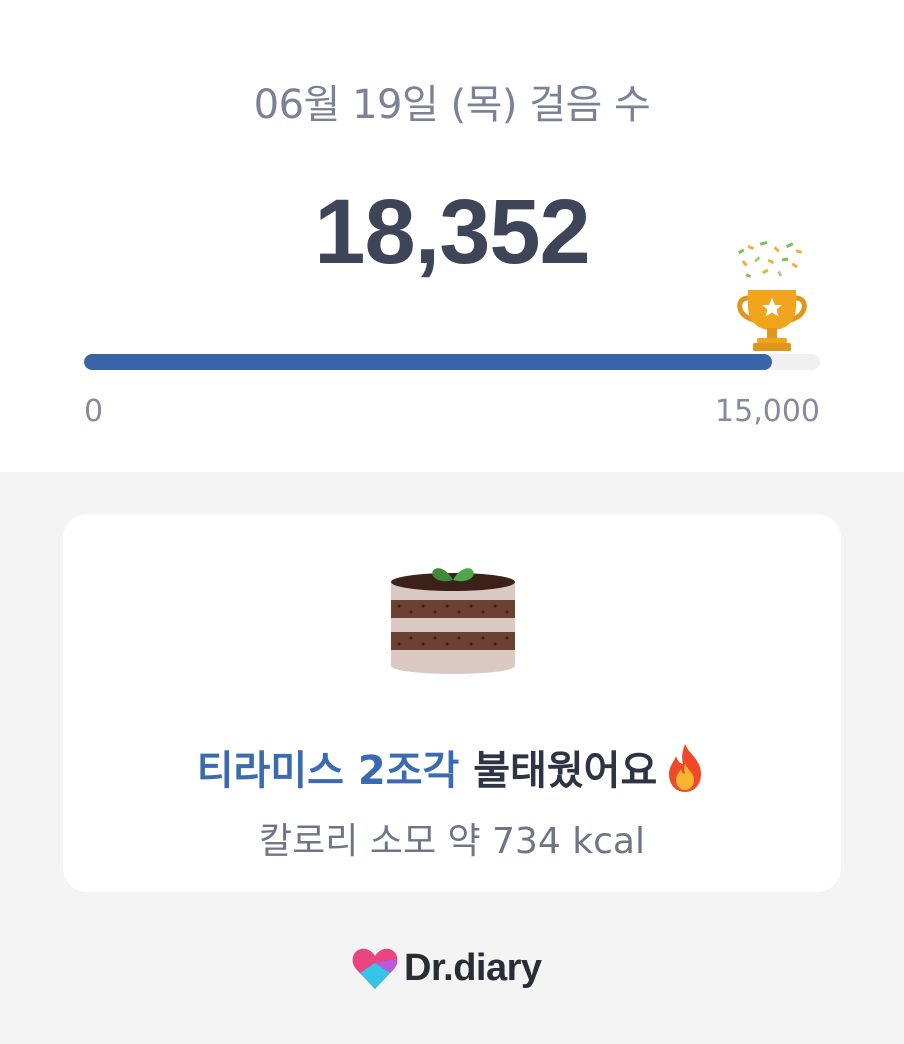 Image resolution: width=904 pixels, height=1044 pixels. What do you see at coordinates (328, 771) in the screenshot?
I see `burn-food-highlight: 티라미스 2조각` at bounding box center [328, 771].